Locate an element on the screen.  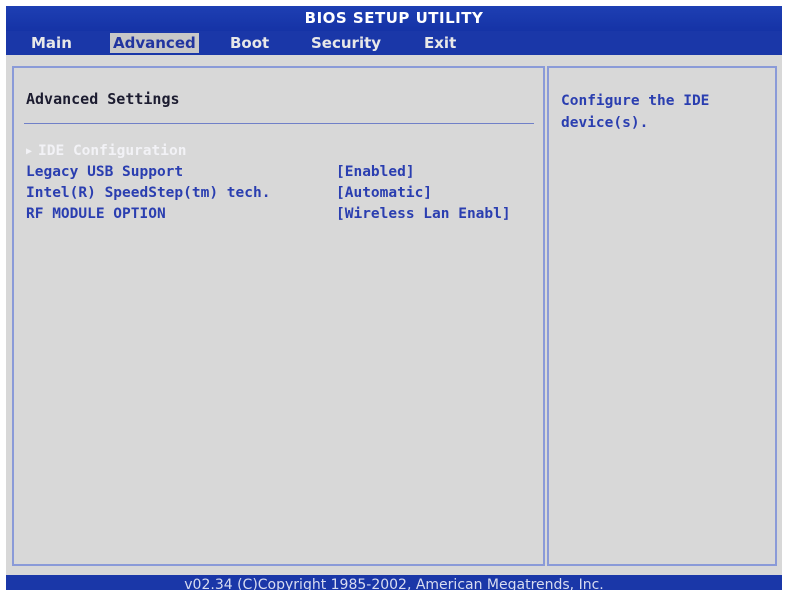
bios-title: BIOS SETUP UTILITY is located at coordinates (394, 18).